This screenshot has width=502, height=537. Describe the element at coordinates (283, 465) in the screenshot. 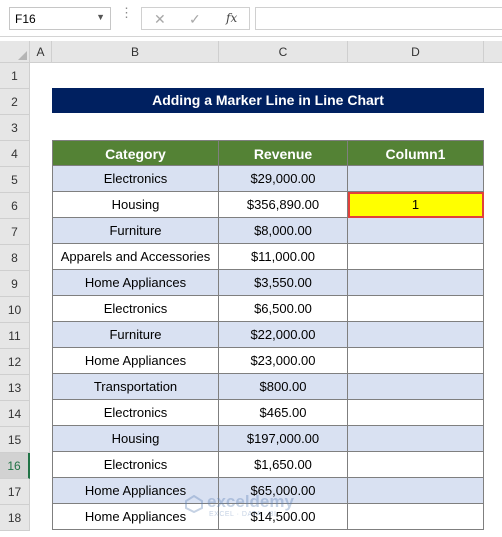

I see `cell-revenue: $1,650.00` at that location.